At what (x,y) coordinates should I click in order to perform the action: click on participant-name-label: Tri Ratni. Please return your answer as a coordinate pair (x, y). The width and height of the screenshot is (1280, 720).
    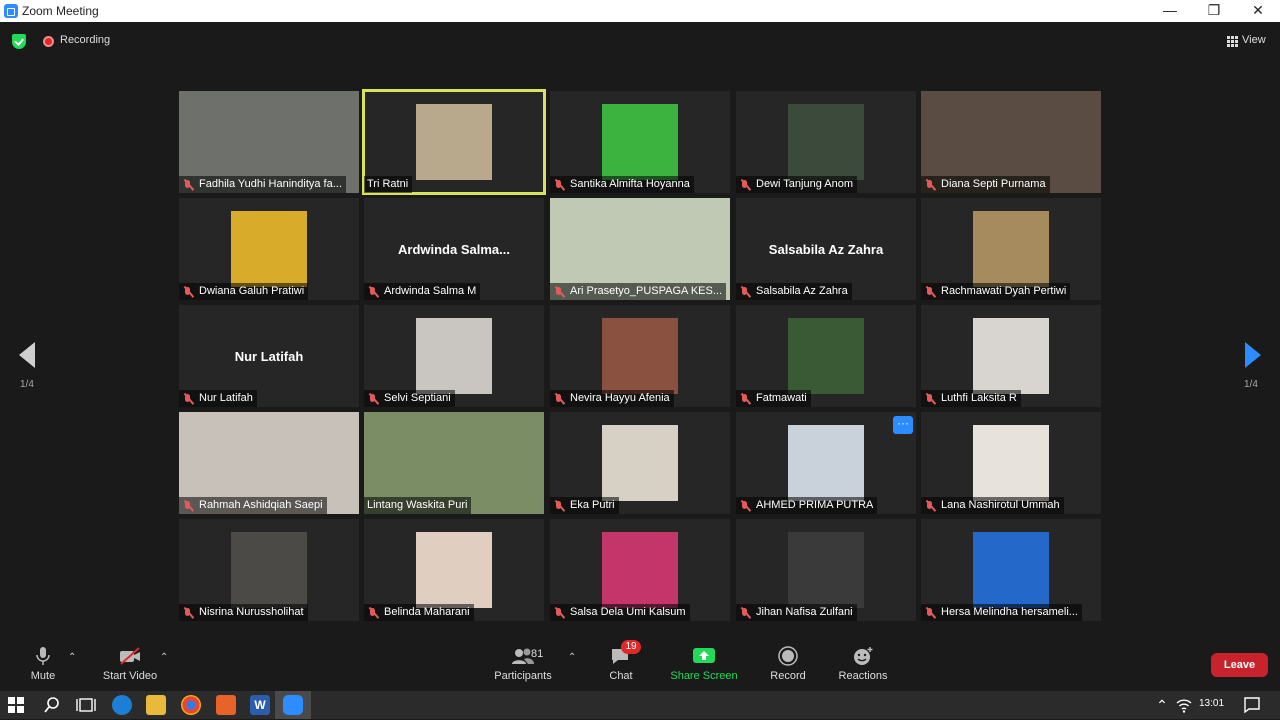
    Looking at the image, I should click on (388, 184).